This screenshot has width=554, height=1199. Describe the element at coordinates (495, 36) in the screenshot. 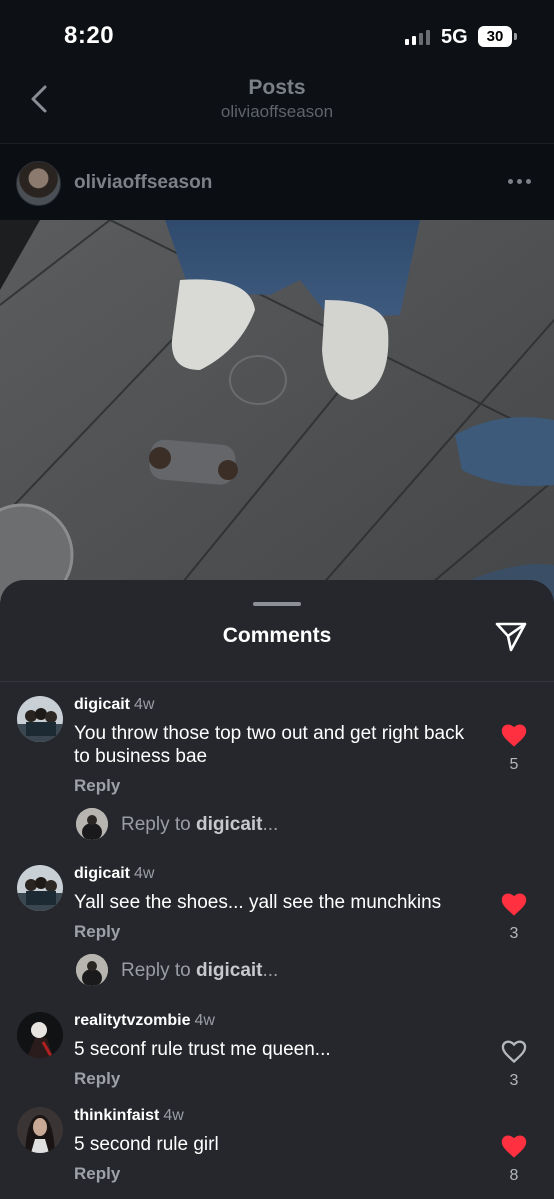

I see `battery-icon: 30` at that location.